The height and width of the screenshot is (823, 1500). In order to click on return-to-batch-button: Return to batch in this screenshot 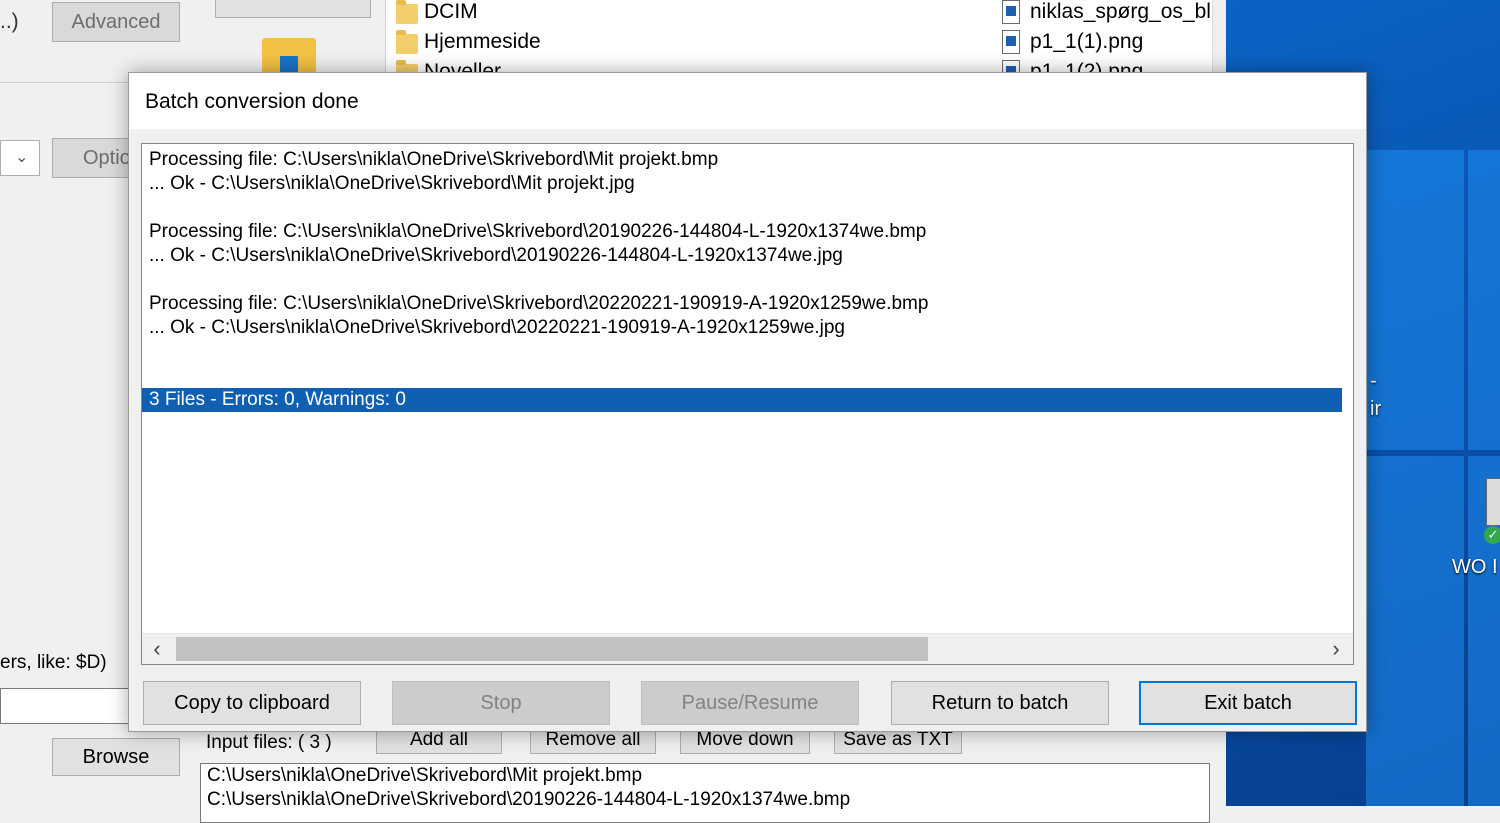, I will do `click(1000, 703)`.